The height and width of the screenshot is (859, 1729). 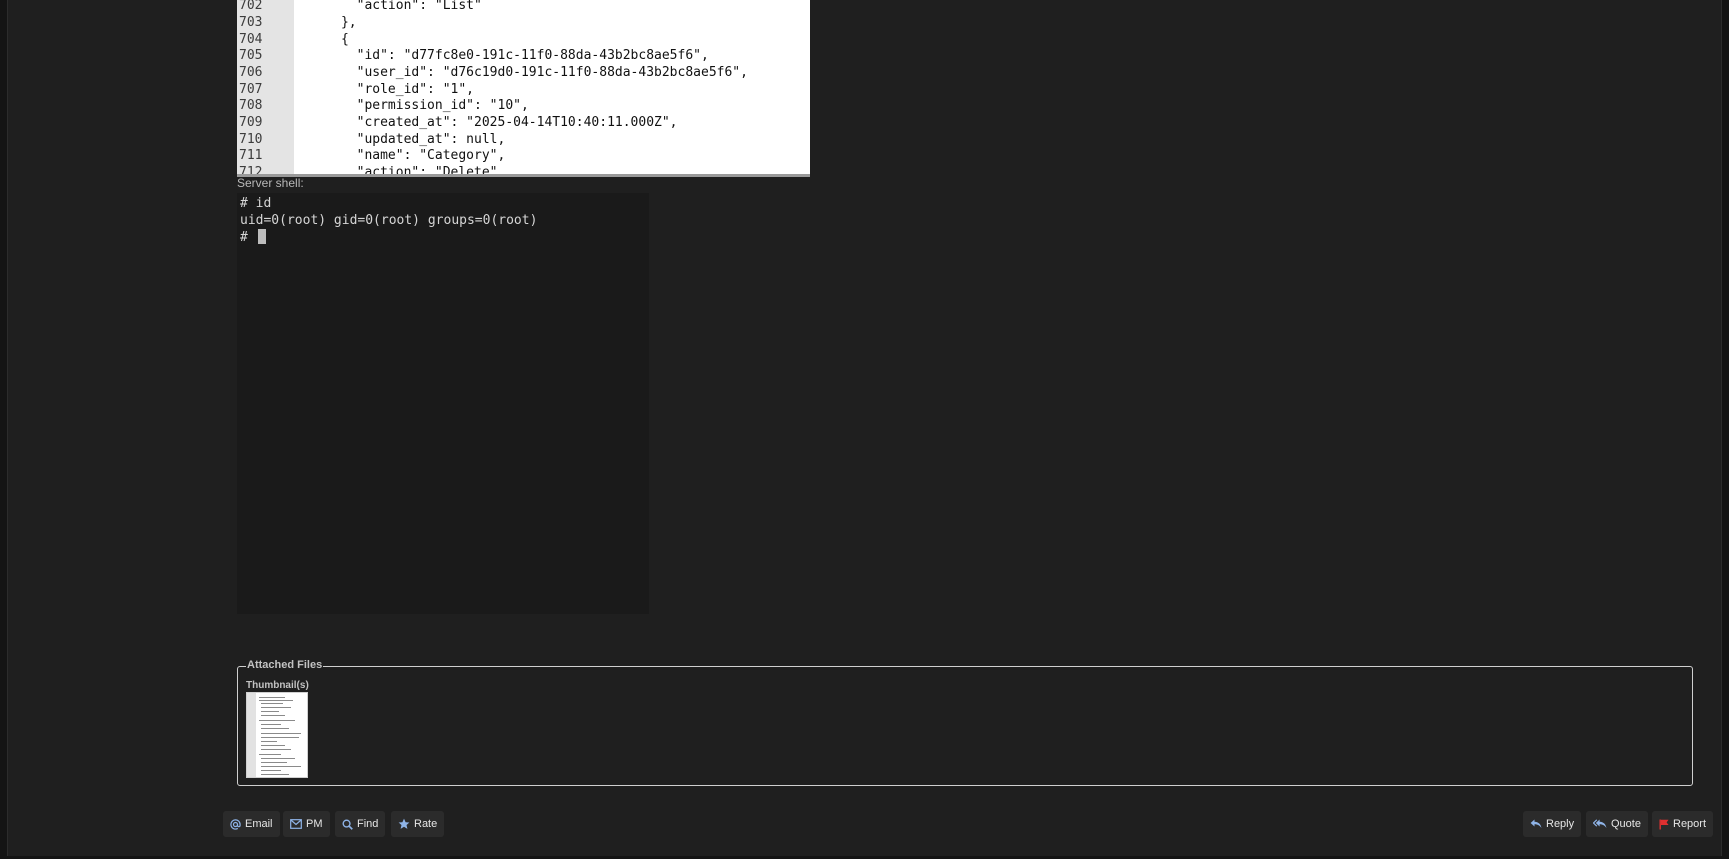 I want to click on page-right-border, so click(x=1725, y=429).